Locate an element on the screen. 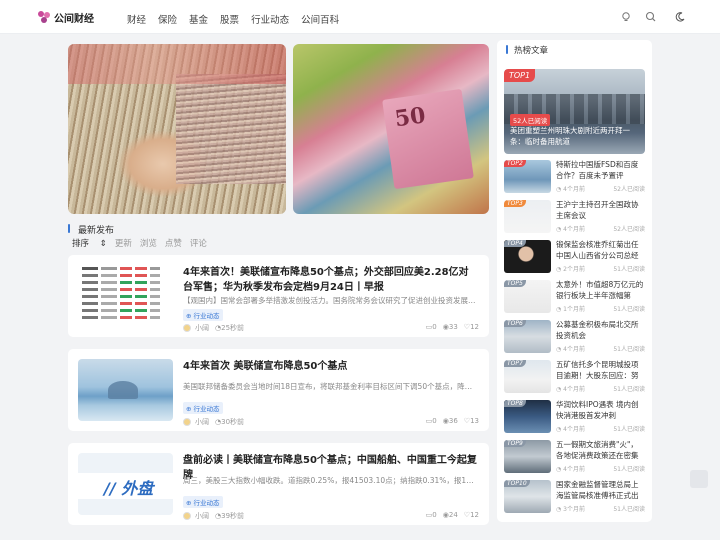  article-thumbnail: TOP6 is located at coordinates (527, 336).